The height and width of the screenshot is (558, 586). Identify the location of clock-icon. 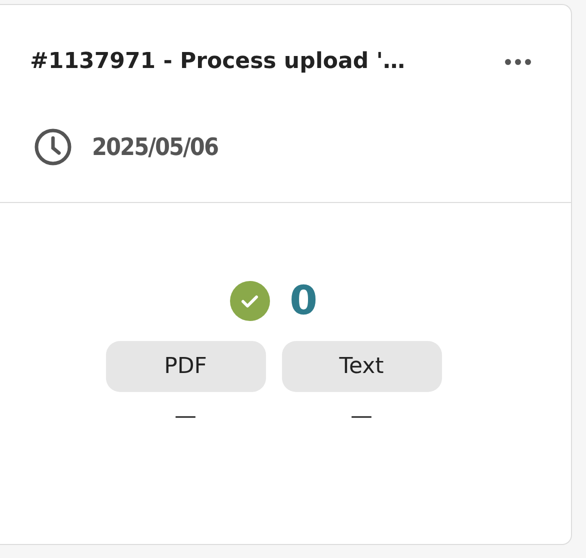
(53, 147).